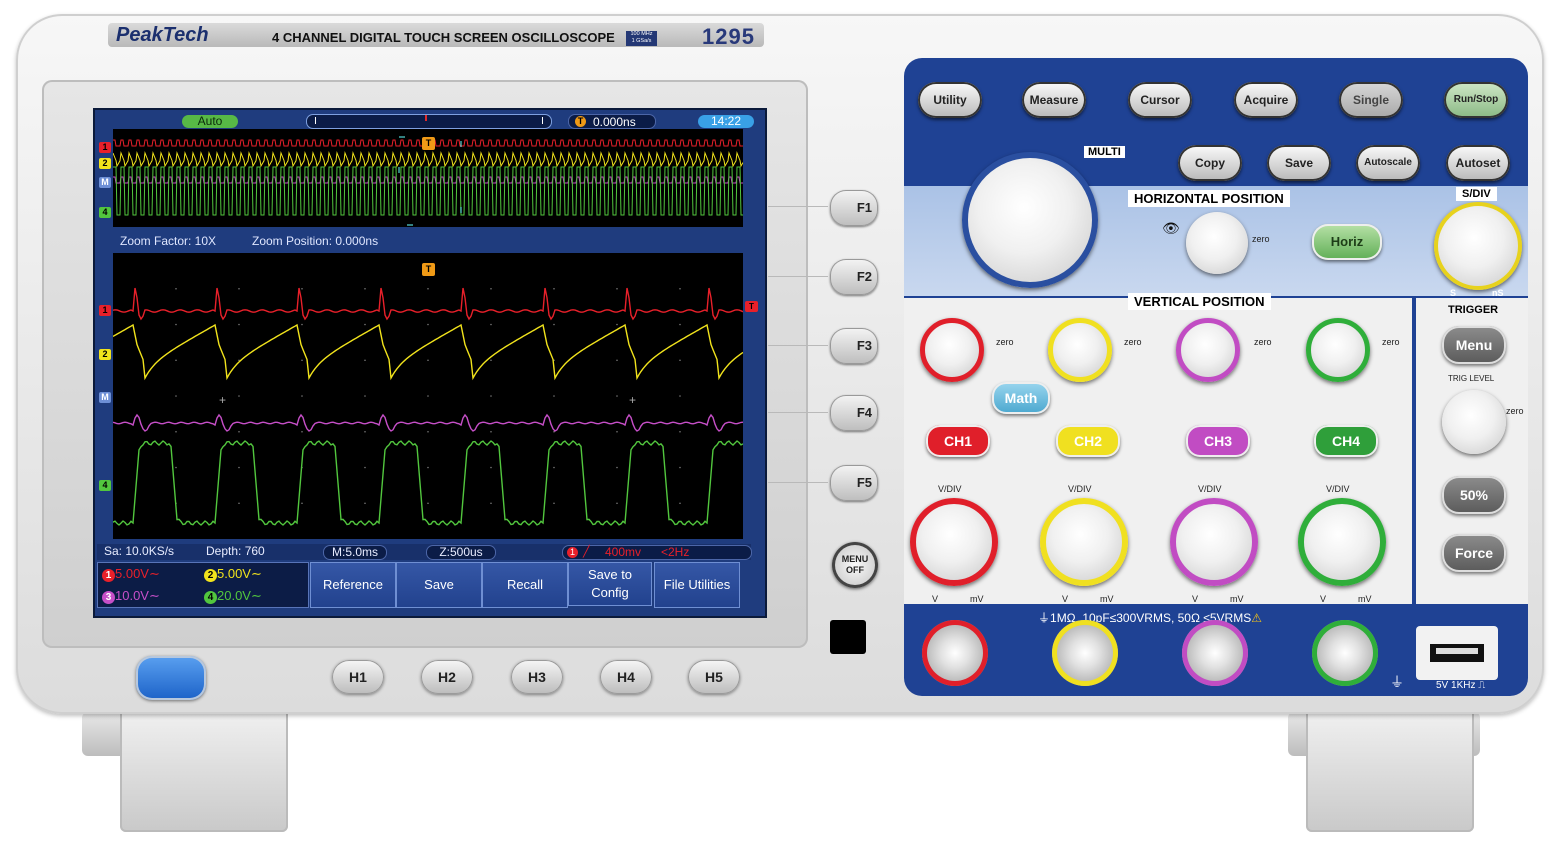 The image size is (1560, 842). I want to click on sensor-window, so click(848, 637).